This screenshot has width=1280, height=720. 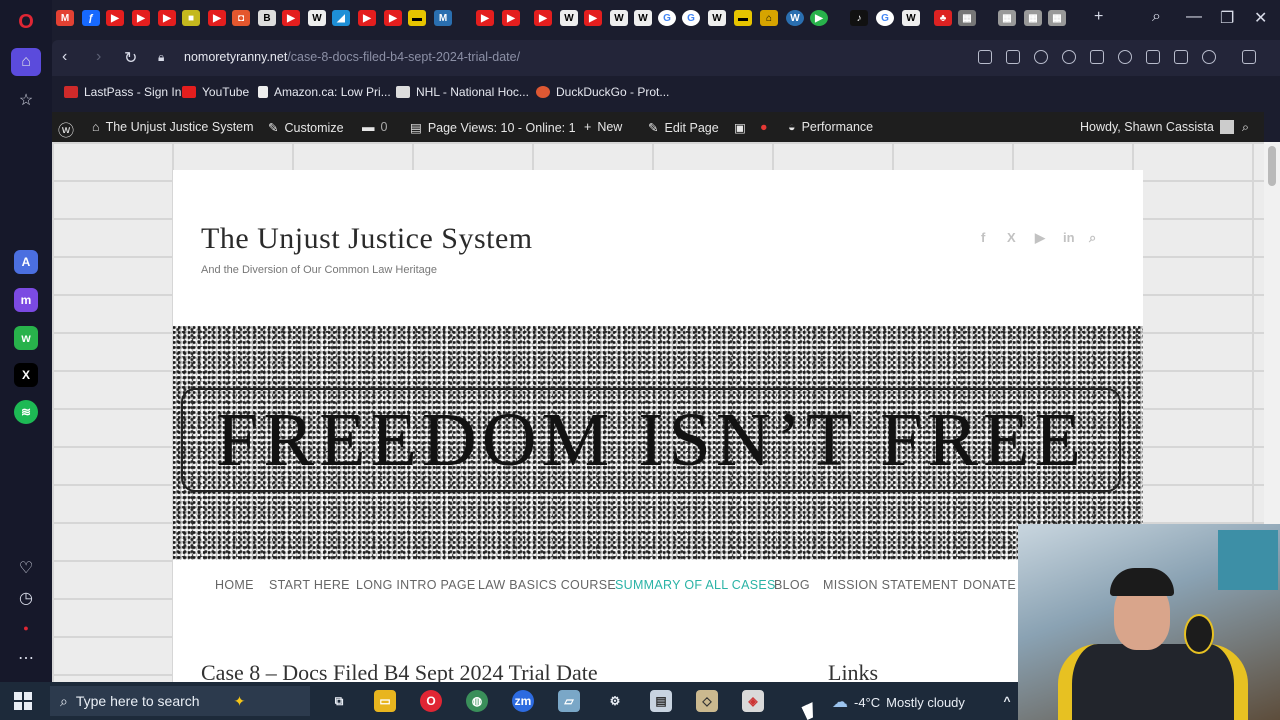 What do you see at coordinates (1209, 57) in the screenshot?
I see `profile-icon` at bounding box center [1209, 57].